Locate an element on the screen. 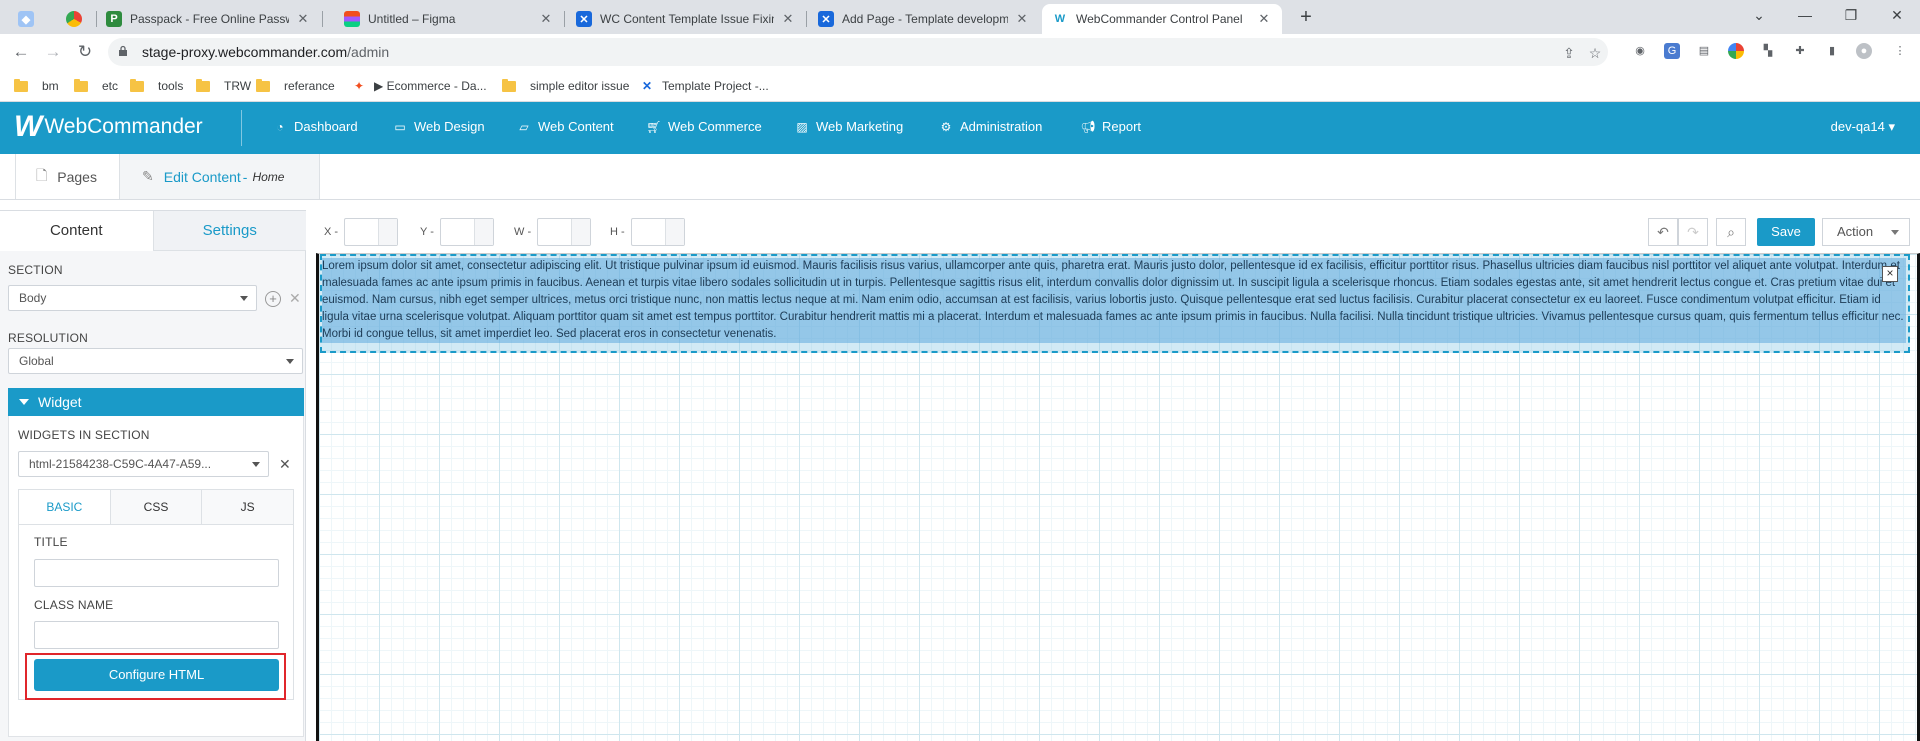 The width and height of the screenshot is (1920, 741). w-field: W - is located at coordinates (553, 232).